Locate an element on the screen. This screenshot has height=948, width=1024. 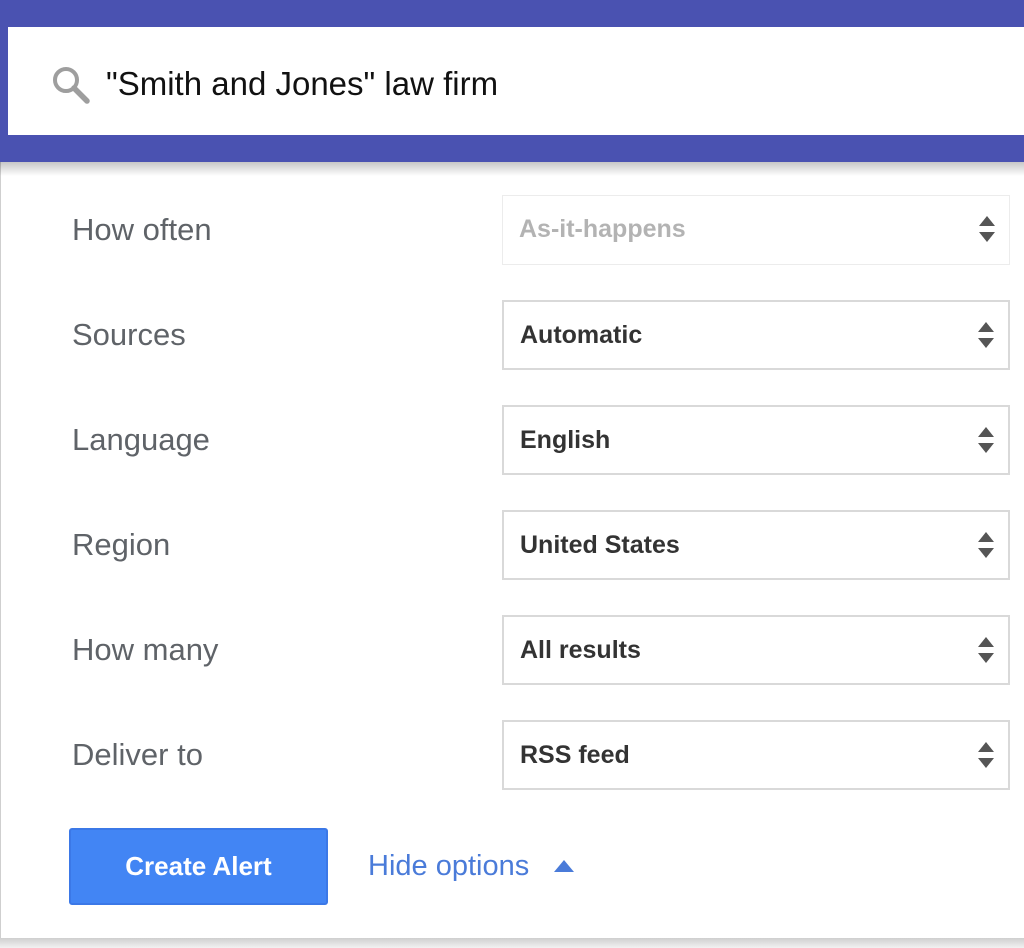
option-row-region: Region United States is located at coordinates (512, 545).